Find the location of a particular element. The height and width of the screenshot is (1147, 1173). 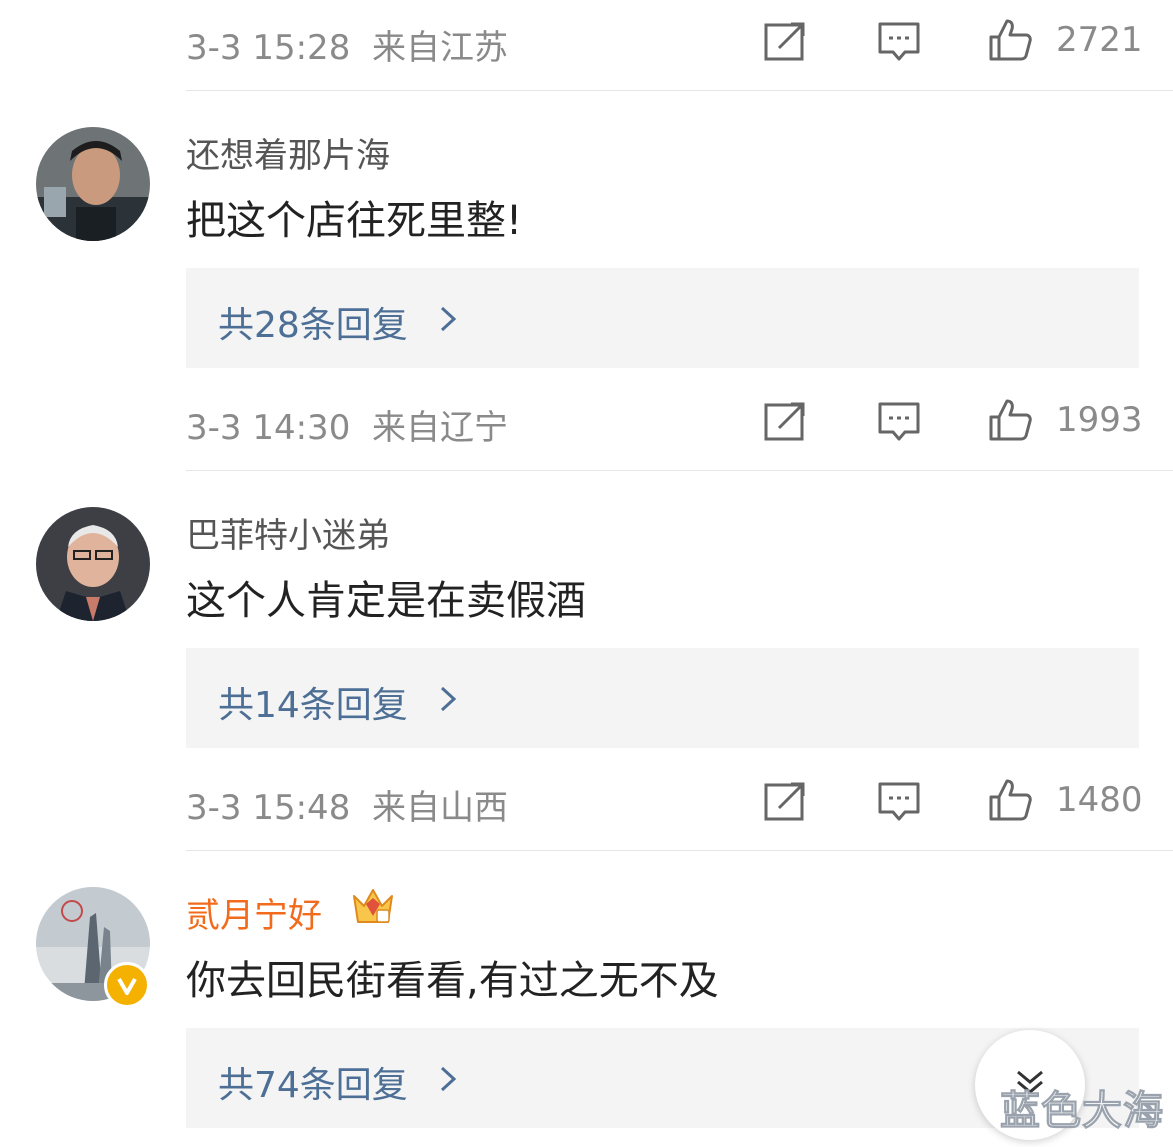

comment-text: 这个人肯定是在卖假酒 is located at coordinates (386, 601).